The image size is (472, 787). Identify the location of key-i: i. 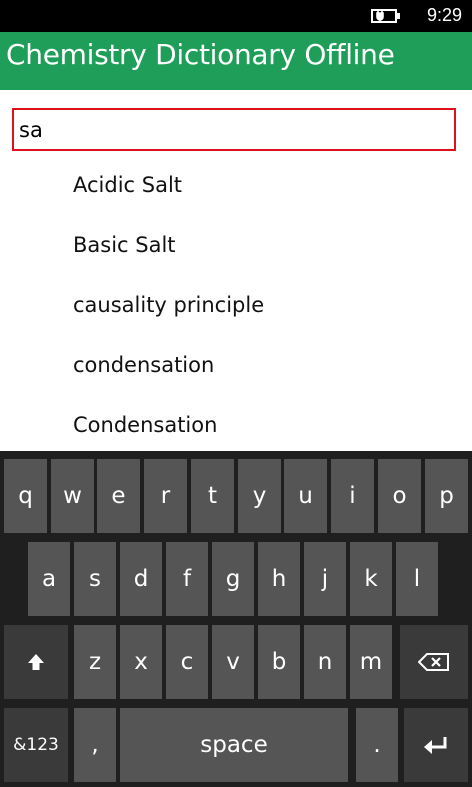
(352, 496).